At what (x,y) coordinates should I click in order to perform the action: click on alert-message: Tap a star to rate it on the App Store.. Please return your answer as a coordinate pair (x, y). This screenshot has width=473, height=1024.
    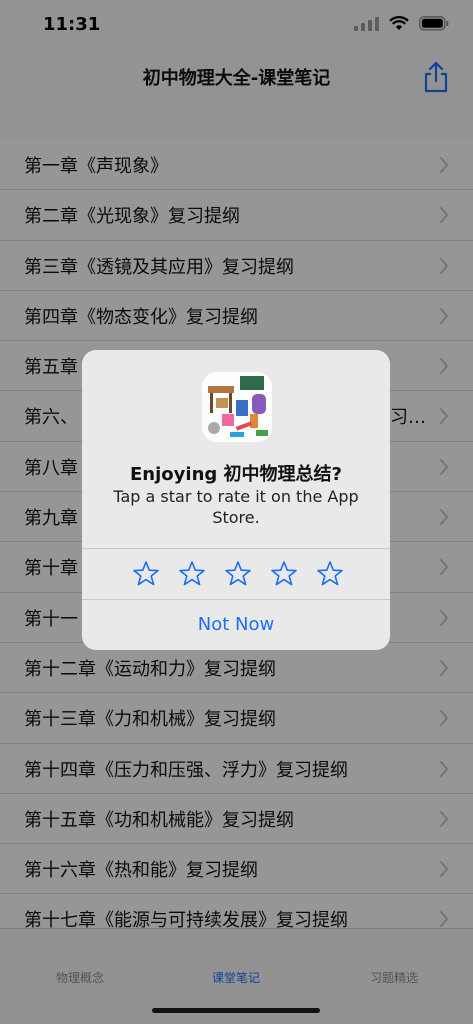
    Looking at the image, I should click on (236, 507).